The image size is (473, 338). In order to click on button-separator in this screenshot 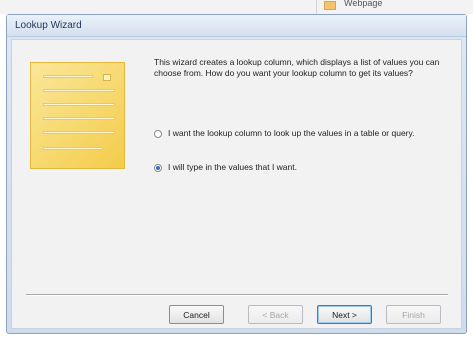, I will do `click(237, 295)`.